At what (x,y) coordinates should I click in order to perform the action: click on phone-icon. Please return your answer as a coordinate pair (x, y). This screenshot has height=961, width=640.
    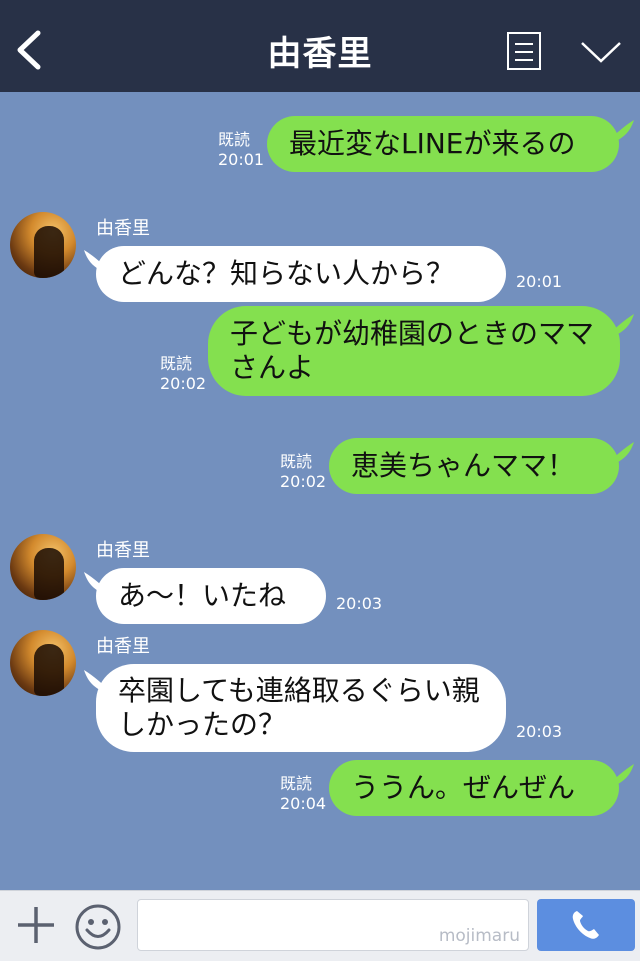
    Looking at the image, I should click on (585, 925).